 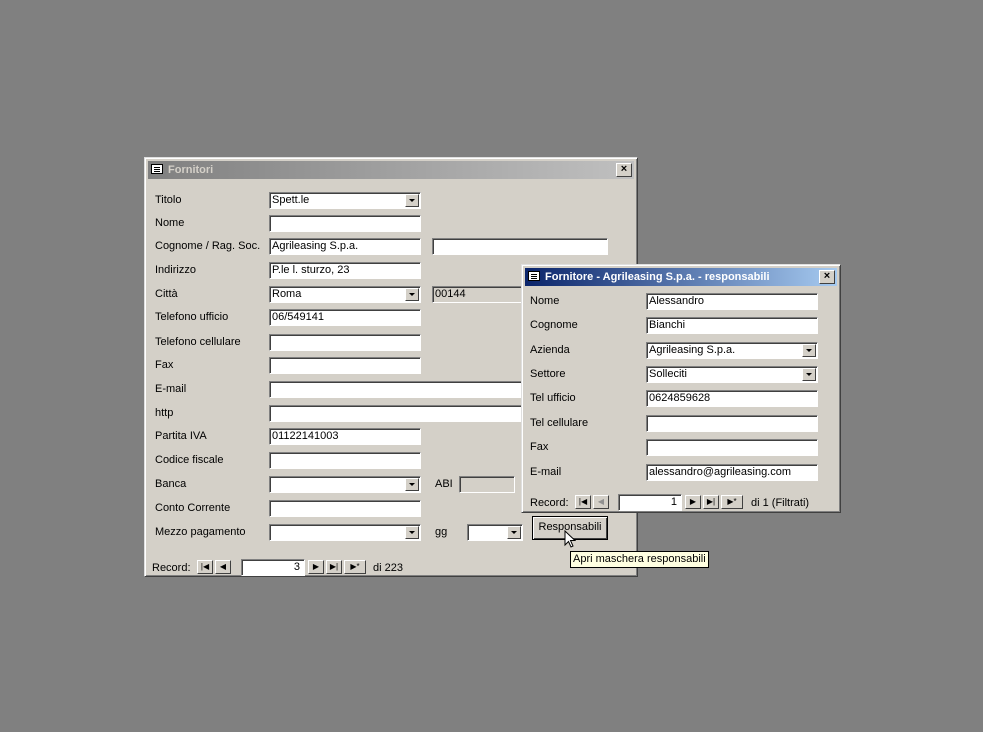 What do you see at coordinates (444, 484) in the screenshot?
I see `label-abi: ABI` at bounding box center [444, 484].